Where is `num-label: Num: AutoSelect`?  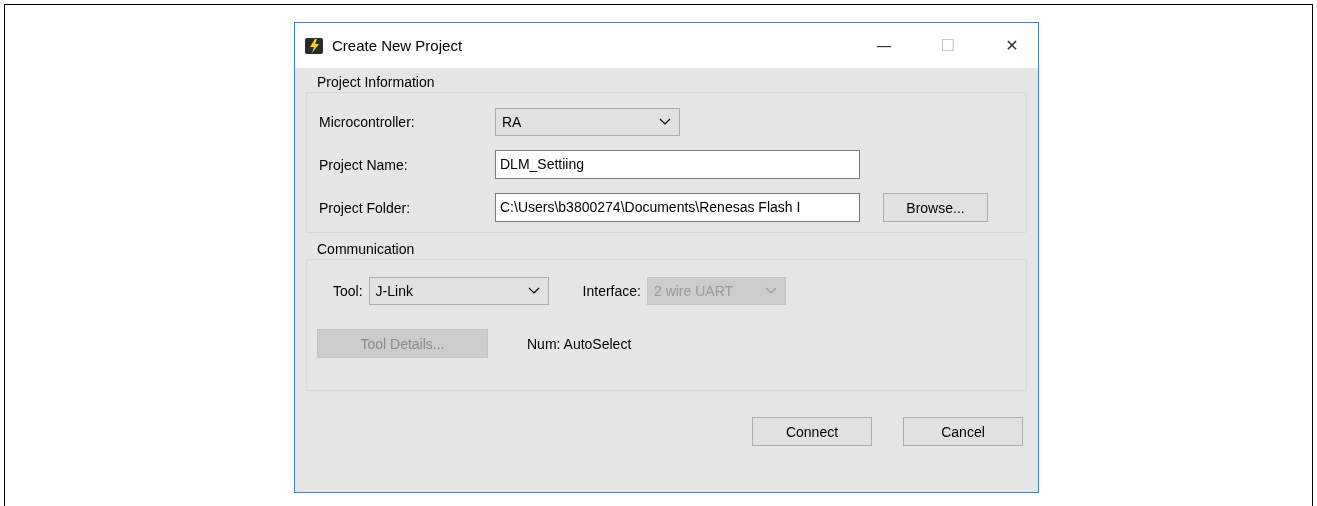
num-label: Num: AutoSelect is located at coordinates (579, 343).